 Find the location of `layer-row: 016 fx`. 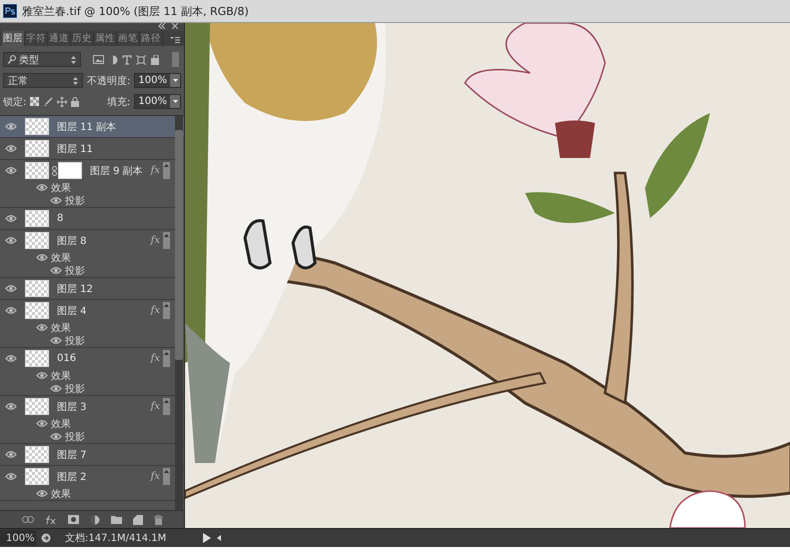

layer-row: 016 fx is located at coordinates (92, 358).